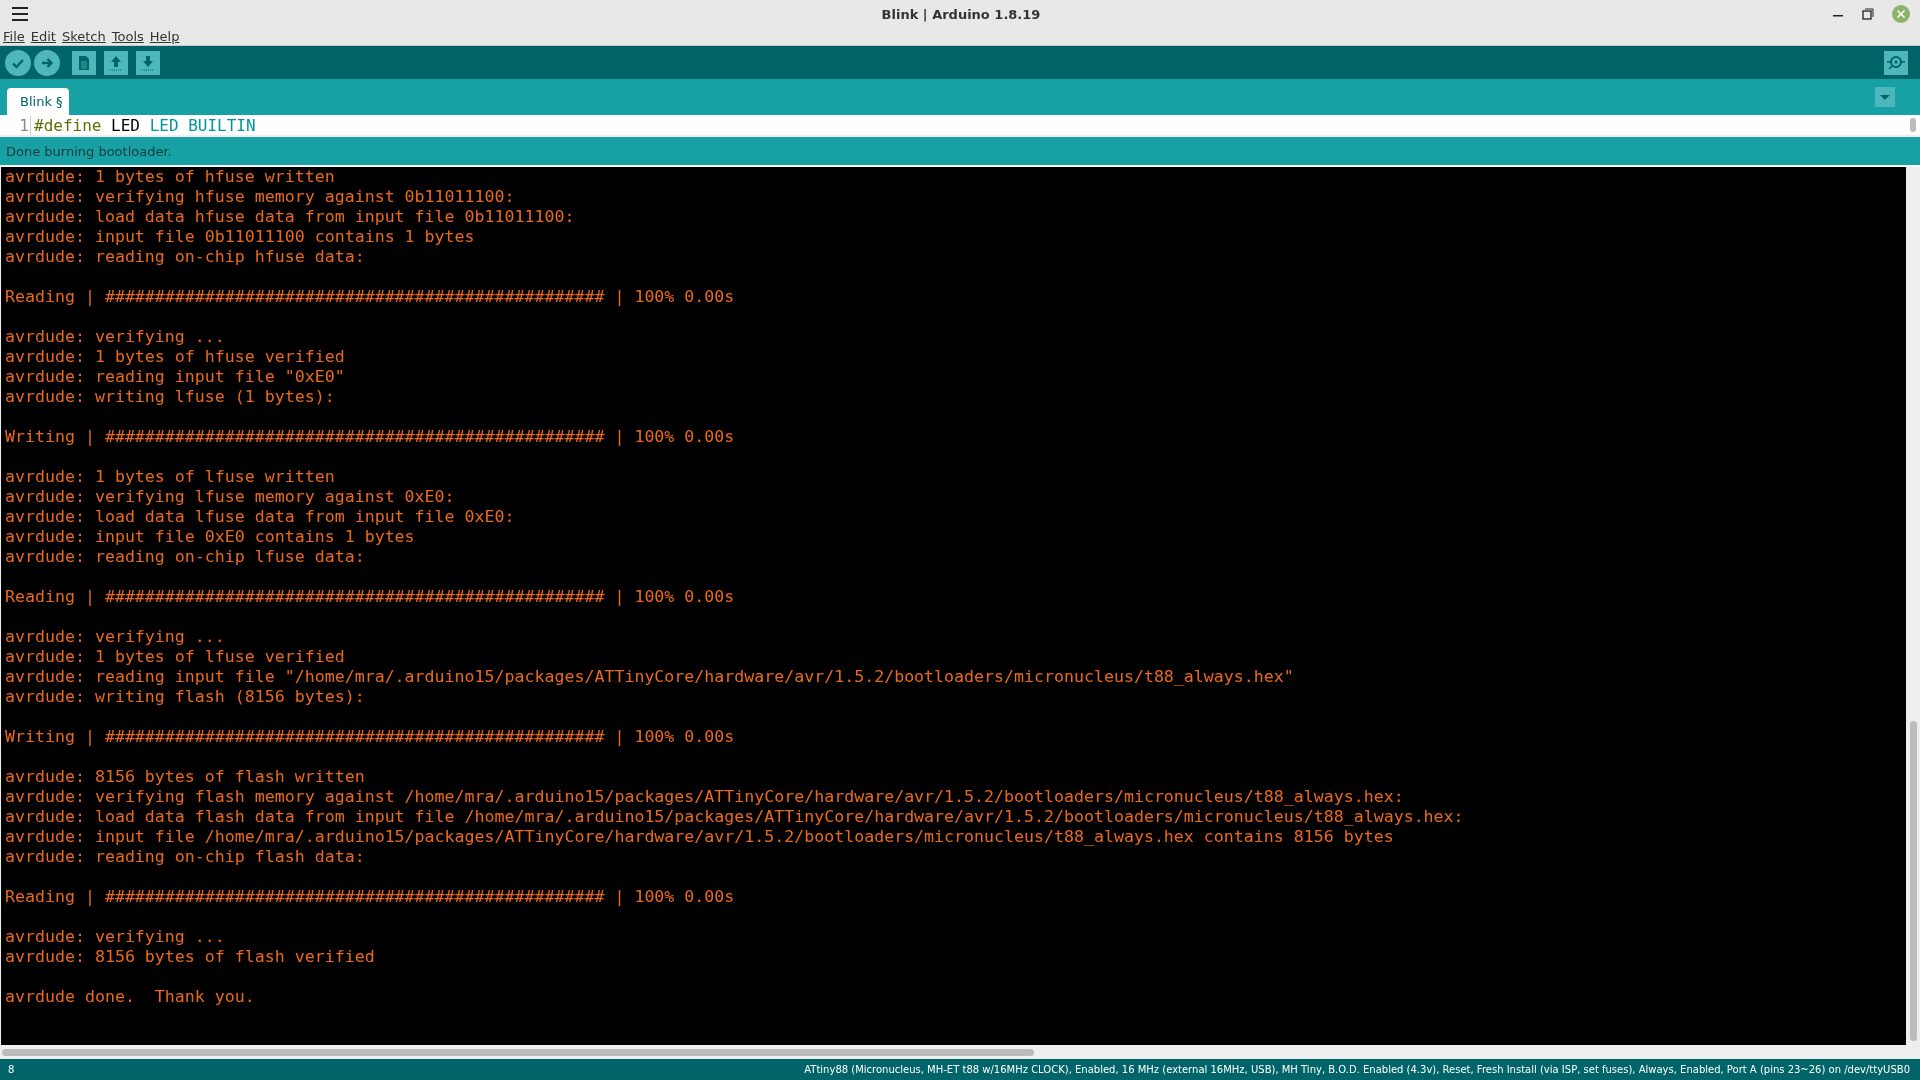 This screenshot has height=1080, width=1920. I want to click on console-line: avrdude: 1 bytes of lfuse verified, so click(175, 657).